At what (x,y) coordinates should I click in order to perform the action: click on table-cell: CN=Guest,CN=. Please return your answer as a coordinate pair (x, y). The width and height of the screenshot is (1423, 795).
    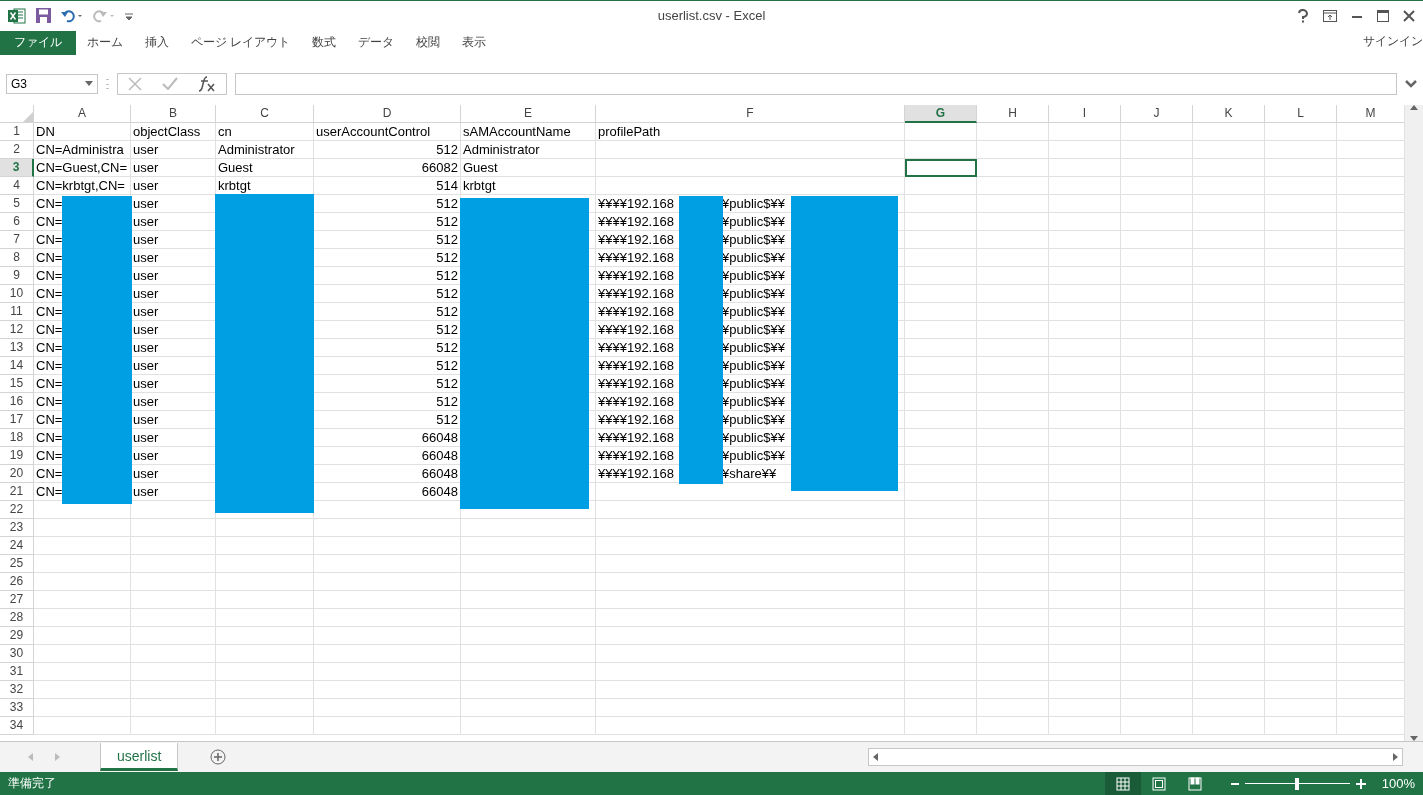
    Looking at the image, I should click on (82, 167).